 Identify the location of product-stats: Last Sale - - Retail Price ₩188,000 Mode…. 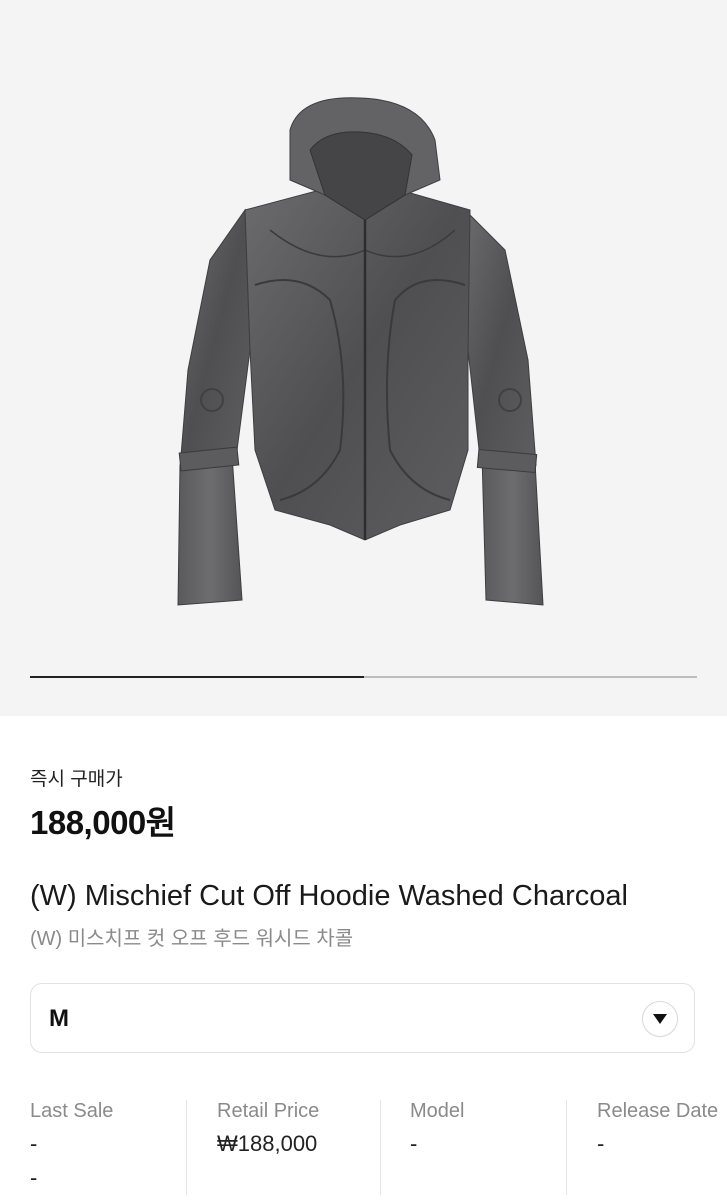
(363, 1145).